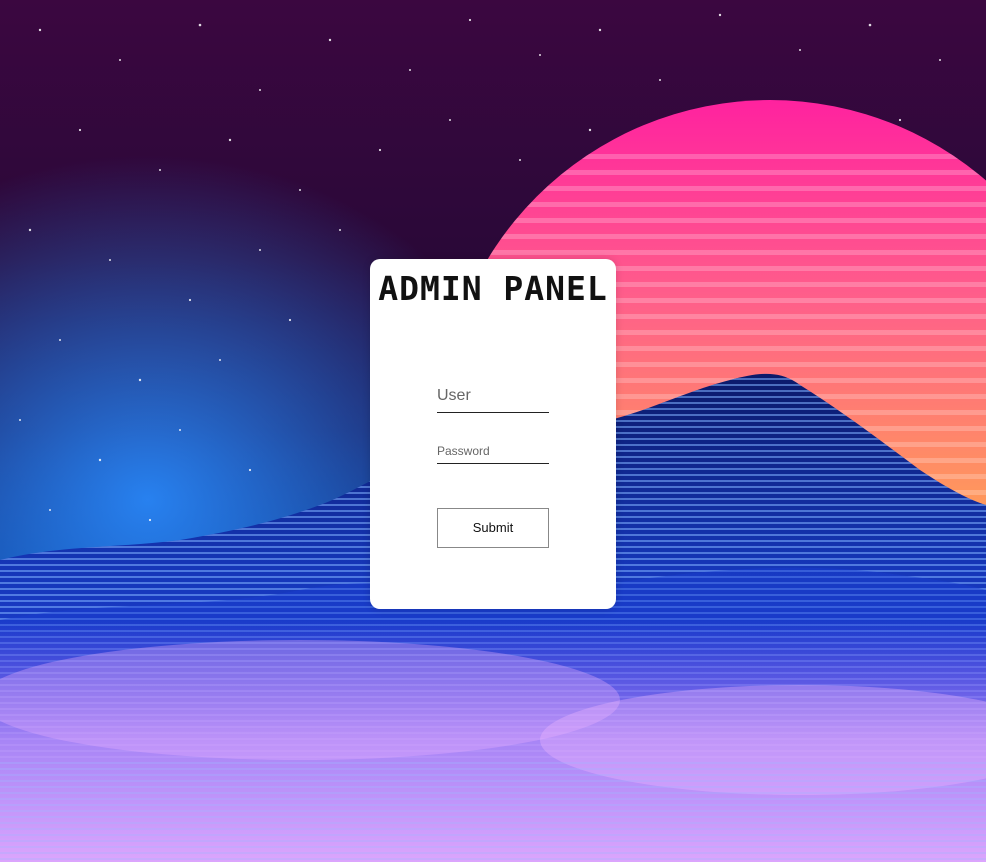 The image size is (986, 862). Describe the element at coordinates (493, 434) in the screenshot. I see `login-card: ADMIN PANEL User Password Submit` at that location.